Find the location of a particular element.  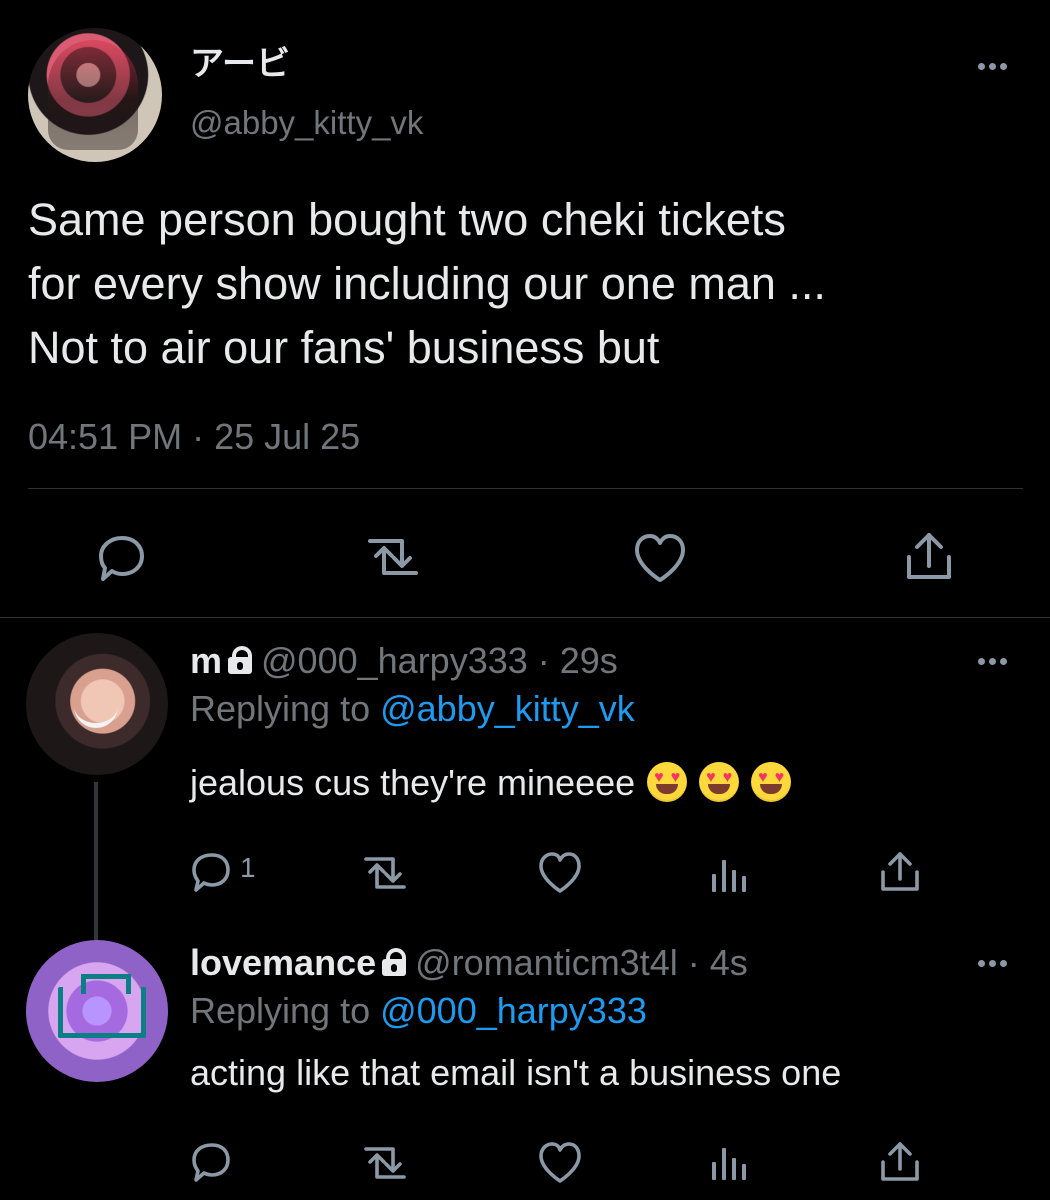

reply-header: lovemance @romanticm3t4l · 4s is located at coordinates (469, 963).